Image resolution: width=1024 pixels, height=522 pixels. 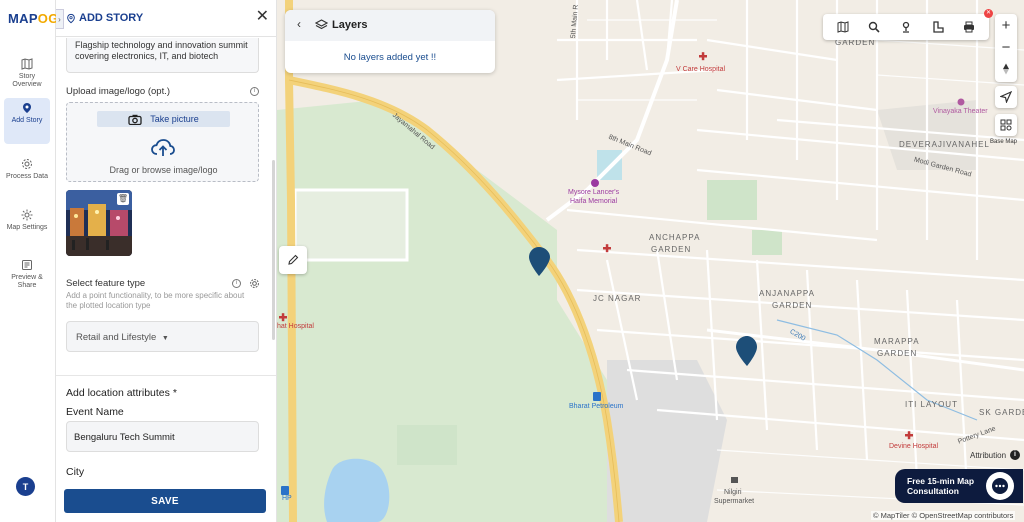 I want to click on poi-label: Vinayaka Theater, so click(x=960, y=111).